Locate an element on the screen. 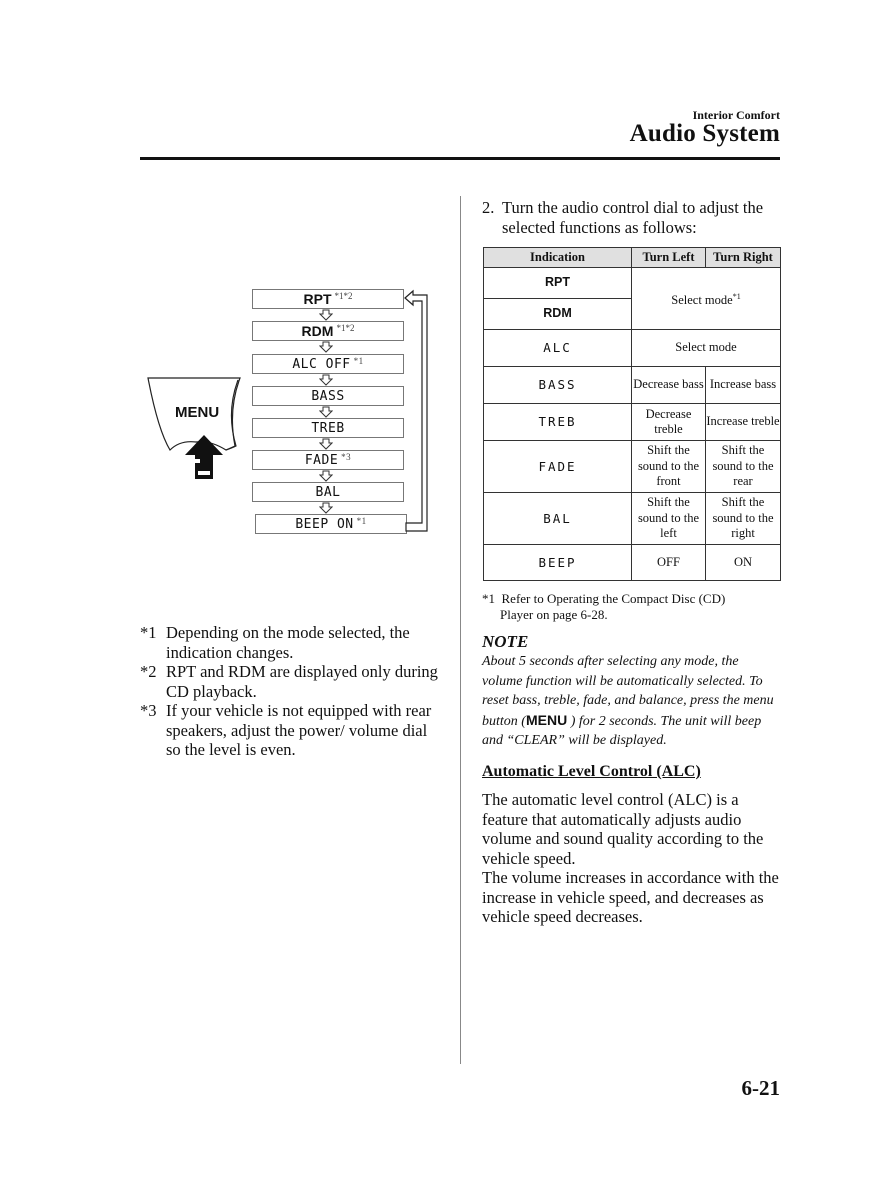  table-row: ALC Select mode is located at coordinates (632, 348).